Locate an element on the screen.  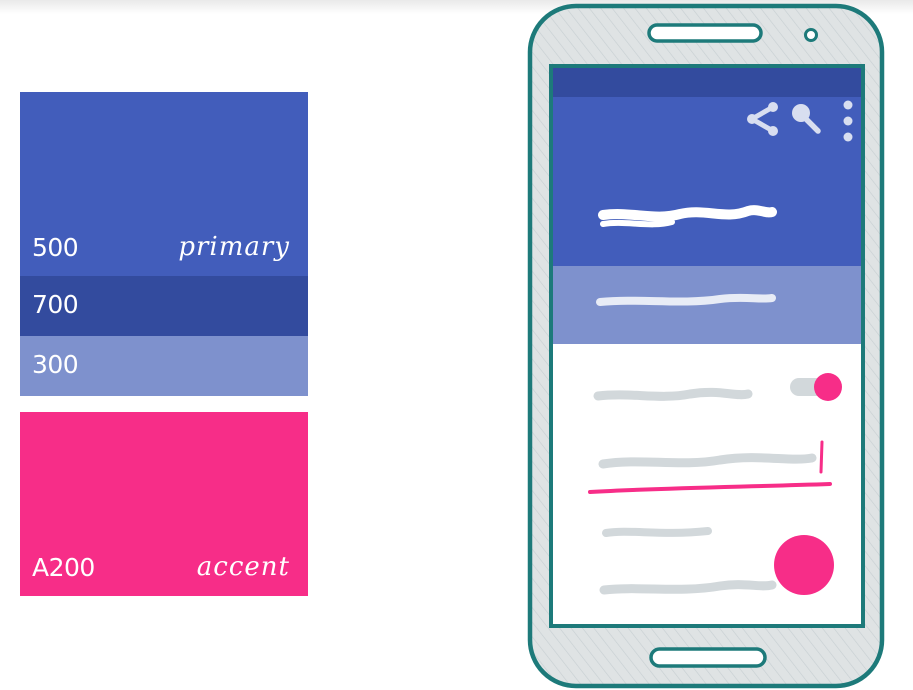
status-bar is located at coordinates (707, 82).